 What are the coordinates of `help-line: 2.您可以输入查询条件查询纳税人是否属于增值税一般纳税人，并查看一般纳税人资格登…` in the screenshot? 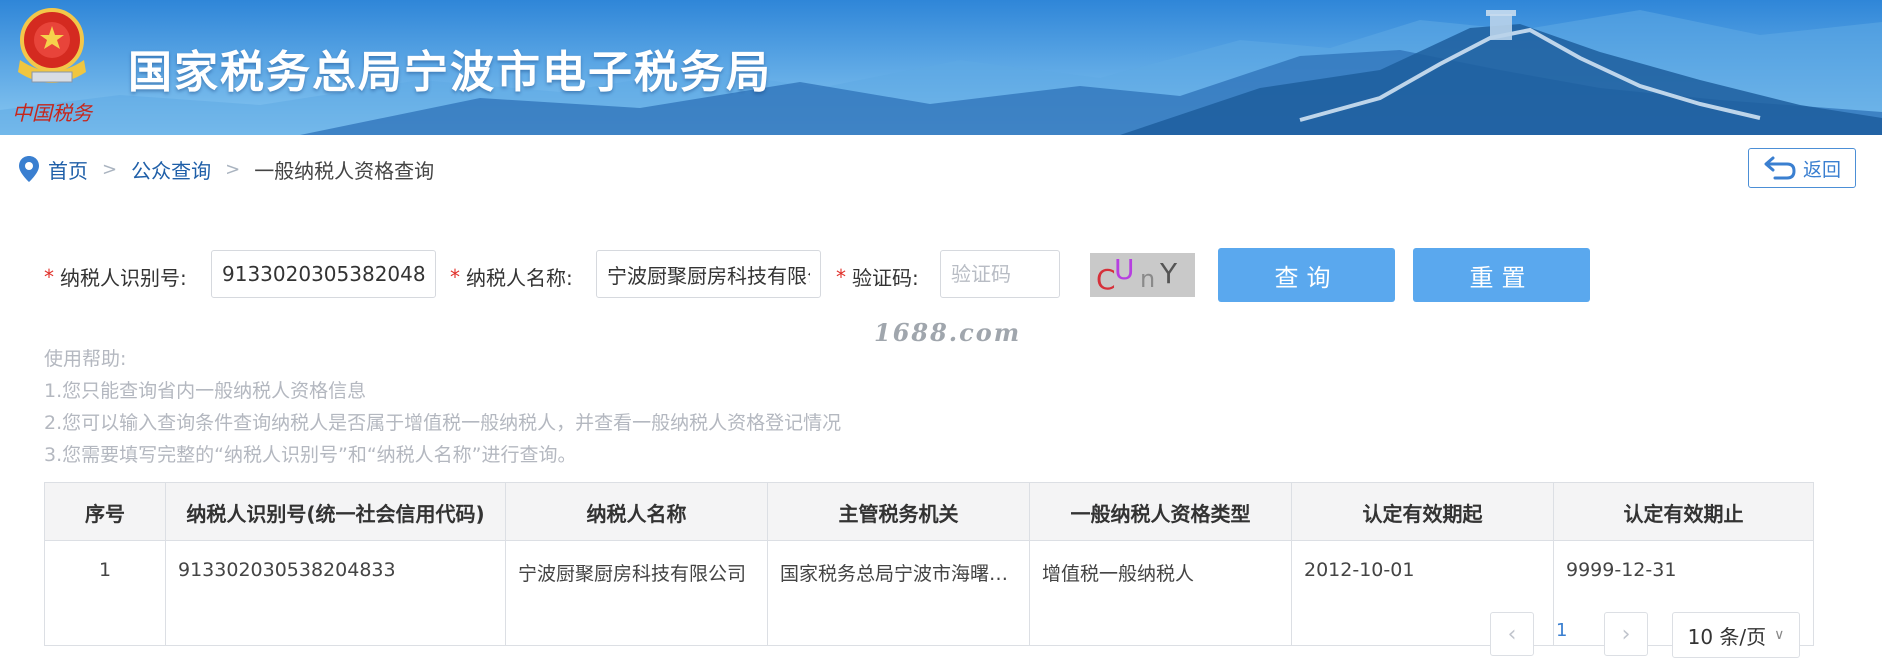 It's located at (443, 423).